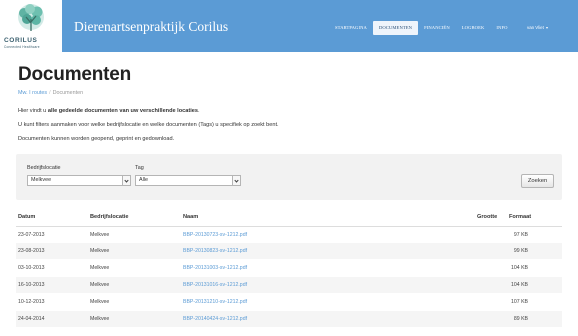 Image resolution: width=578 pixels, height=336 pixels. Describe the element at coordinates (151, 27) in the screenshot. I see `site-title: Dierenartsenpraktijk Corilus` at that location.